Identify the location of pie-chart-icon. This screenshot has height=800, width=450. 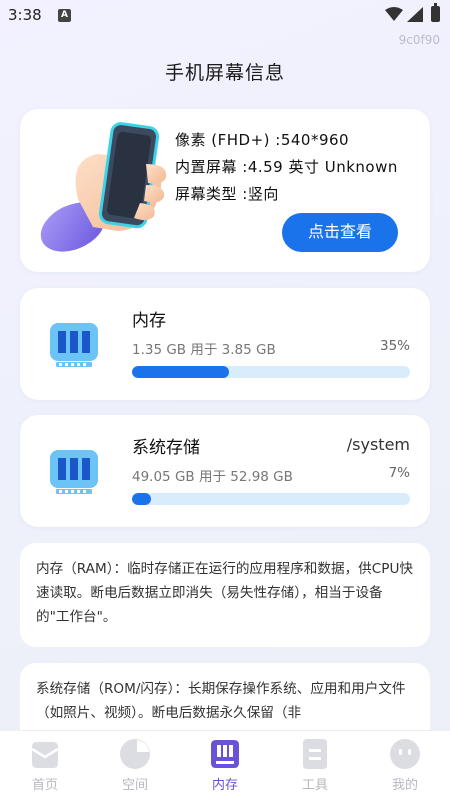
(135, 754).